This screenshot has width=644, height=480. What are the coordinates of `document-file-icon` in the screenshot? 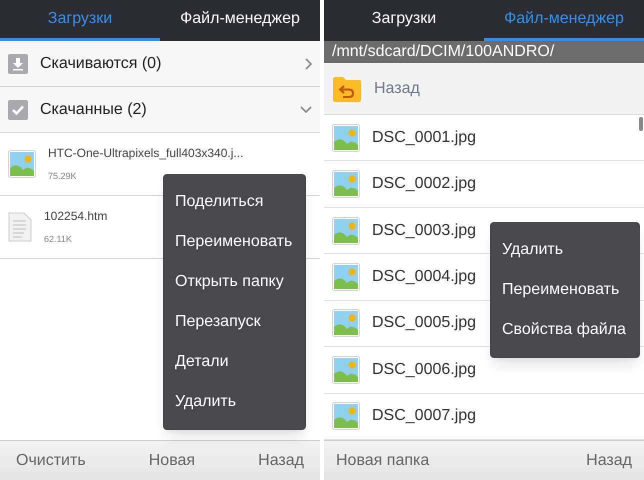 It's located at (20, 227).